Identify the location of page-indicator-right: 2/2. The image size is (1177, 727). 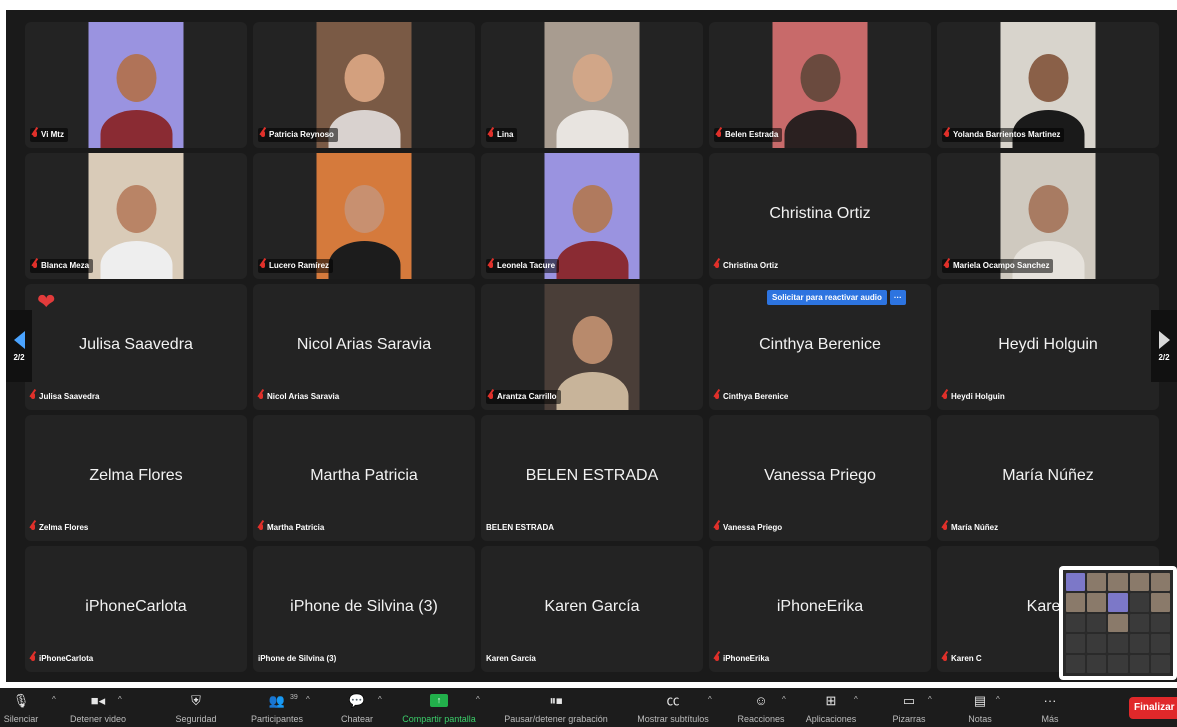
(1164, 357).